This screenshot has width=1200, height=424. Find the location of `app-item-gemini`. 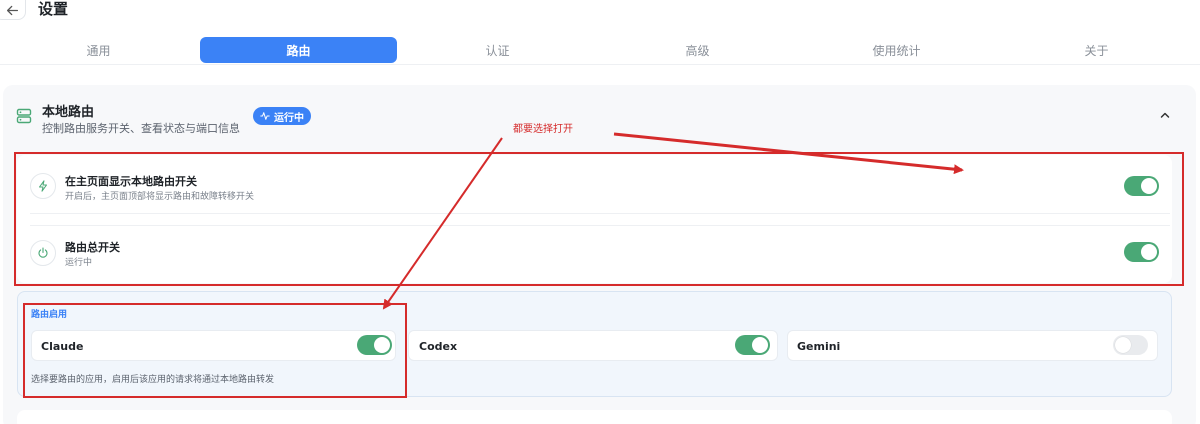

app-item-gemini is located at coordinates (972, 345).